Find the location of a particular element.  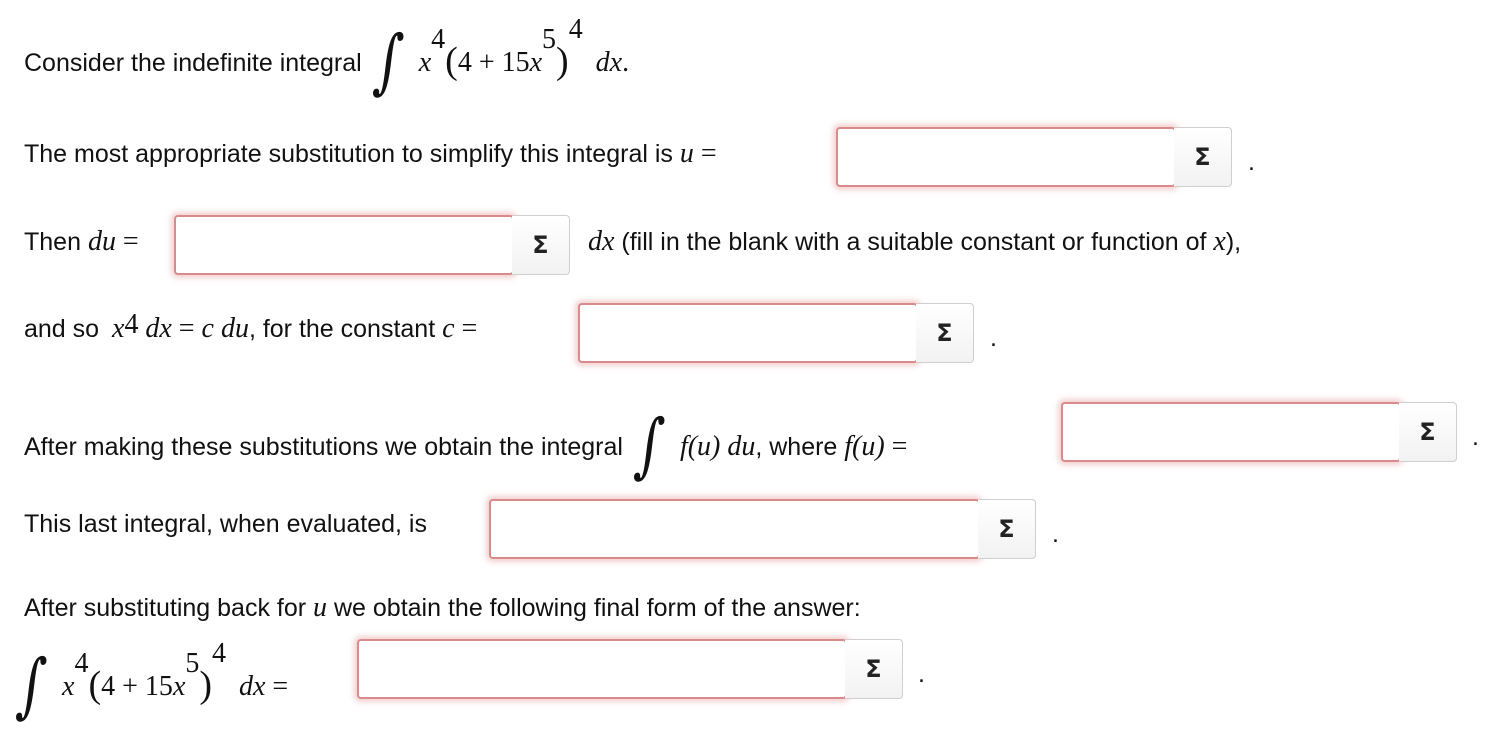

c-input is located at coordinates (748, 333).